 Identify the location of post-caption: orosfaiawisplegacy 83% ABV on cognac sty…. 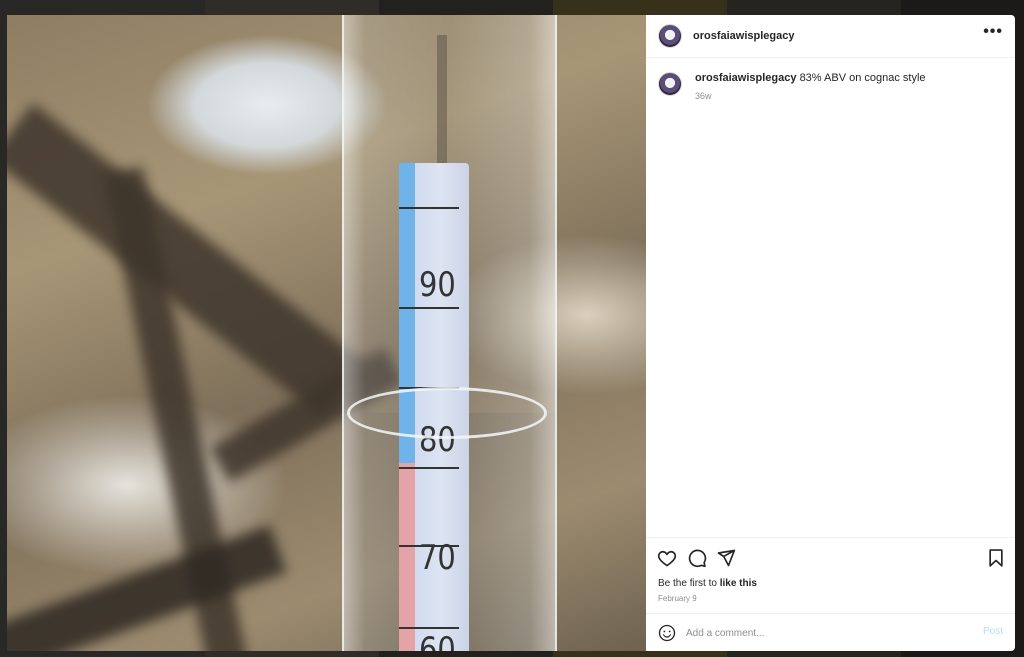
(845, 78).